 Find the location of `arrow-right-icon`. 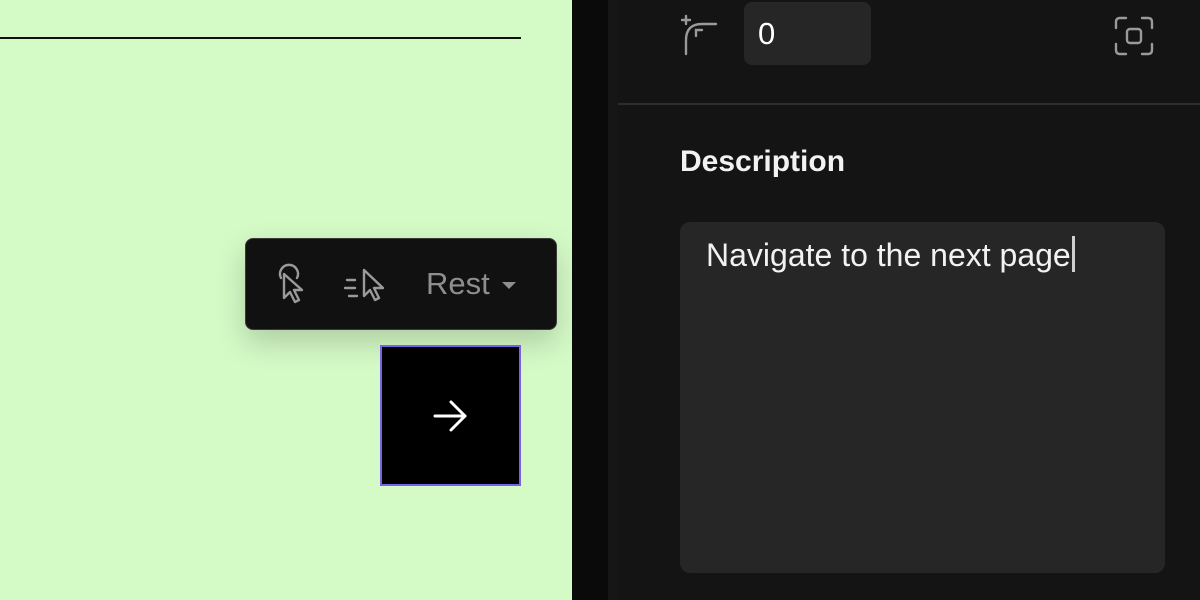

arrow-right-icon is located at coordinates (449, 415).